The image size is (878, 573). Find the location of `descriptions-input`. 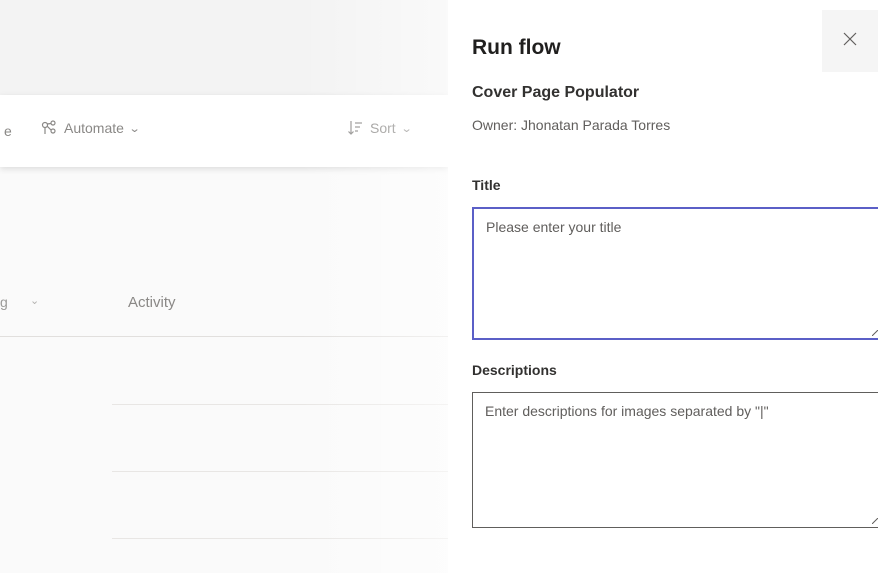

descriptions-input is located at coordinates (675, 460).